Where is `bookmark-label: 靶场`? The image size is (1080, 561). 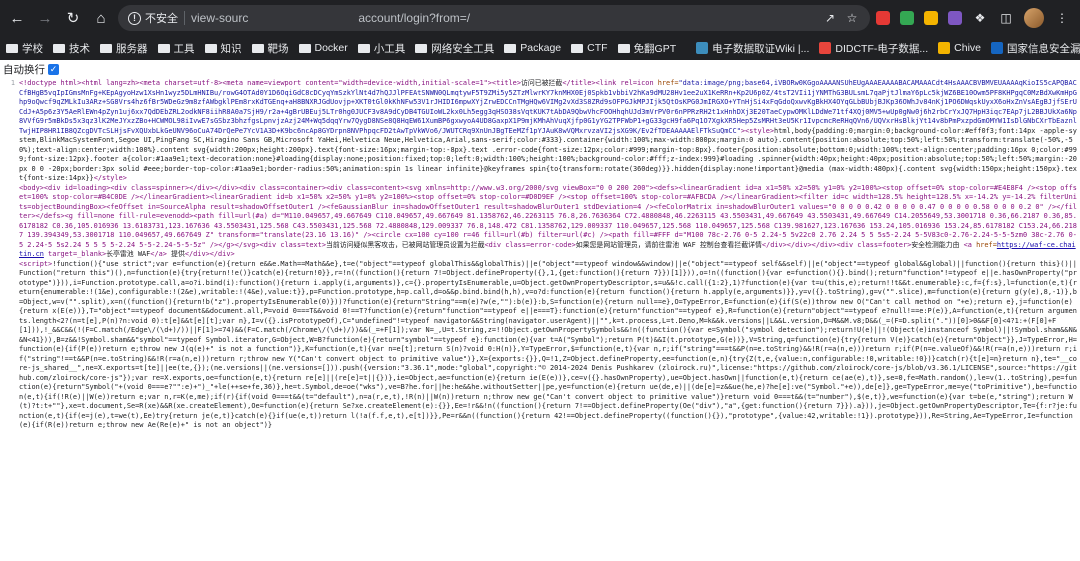
bookmark-label: 靶场 is located at coordinates (278, 48).